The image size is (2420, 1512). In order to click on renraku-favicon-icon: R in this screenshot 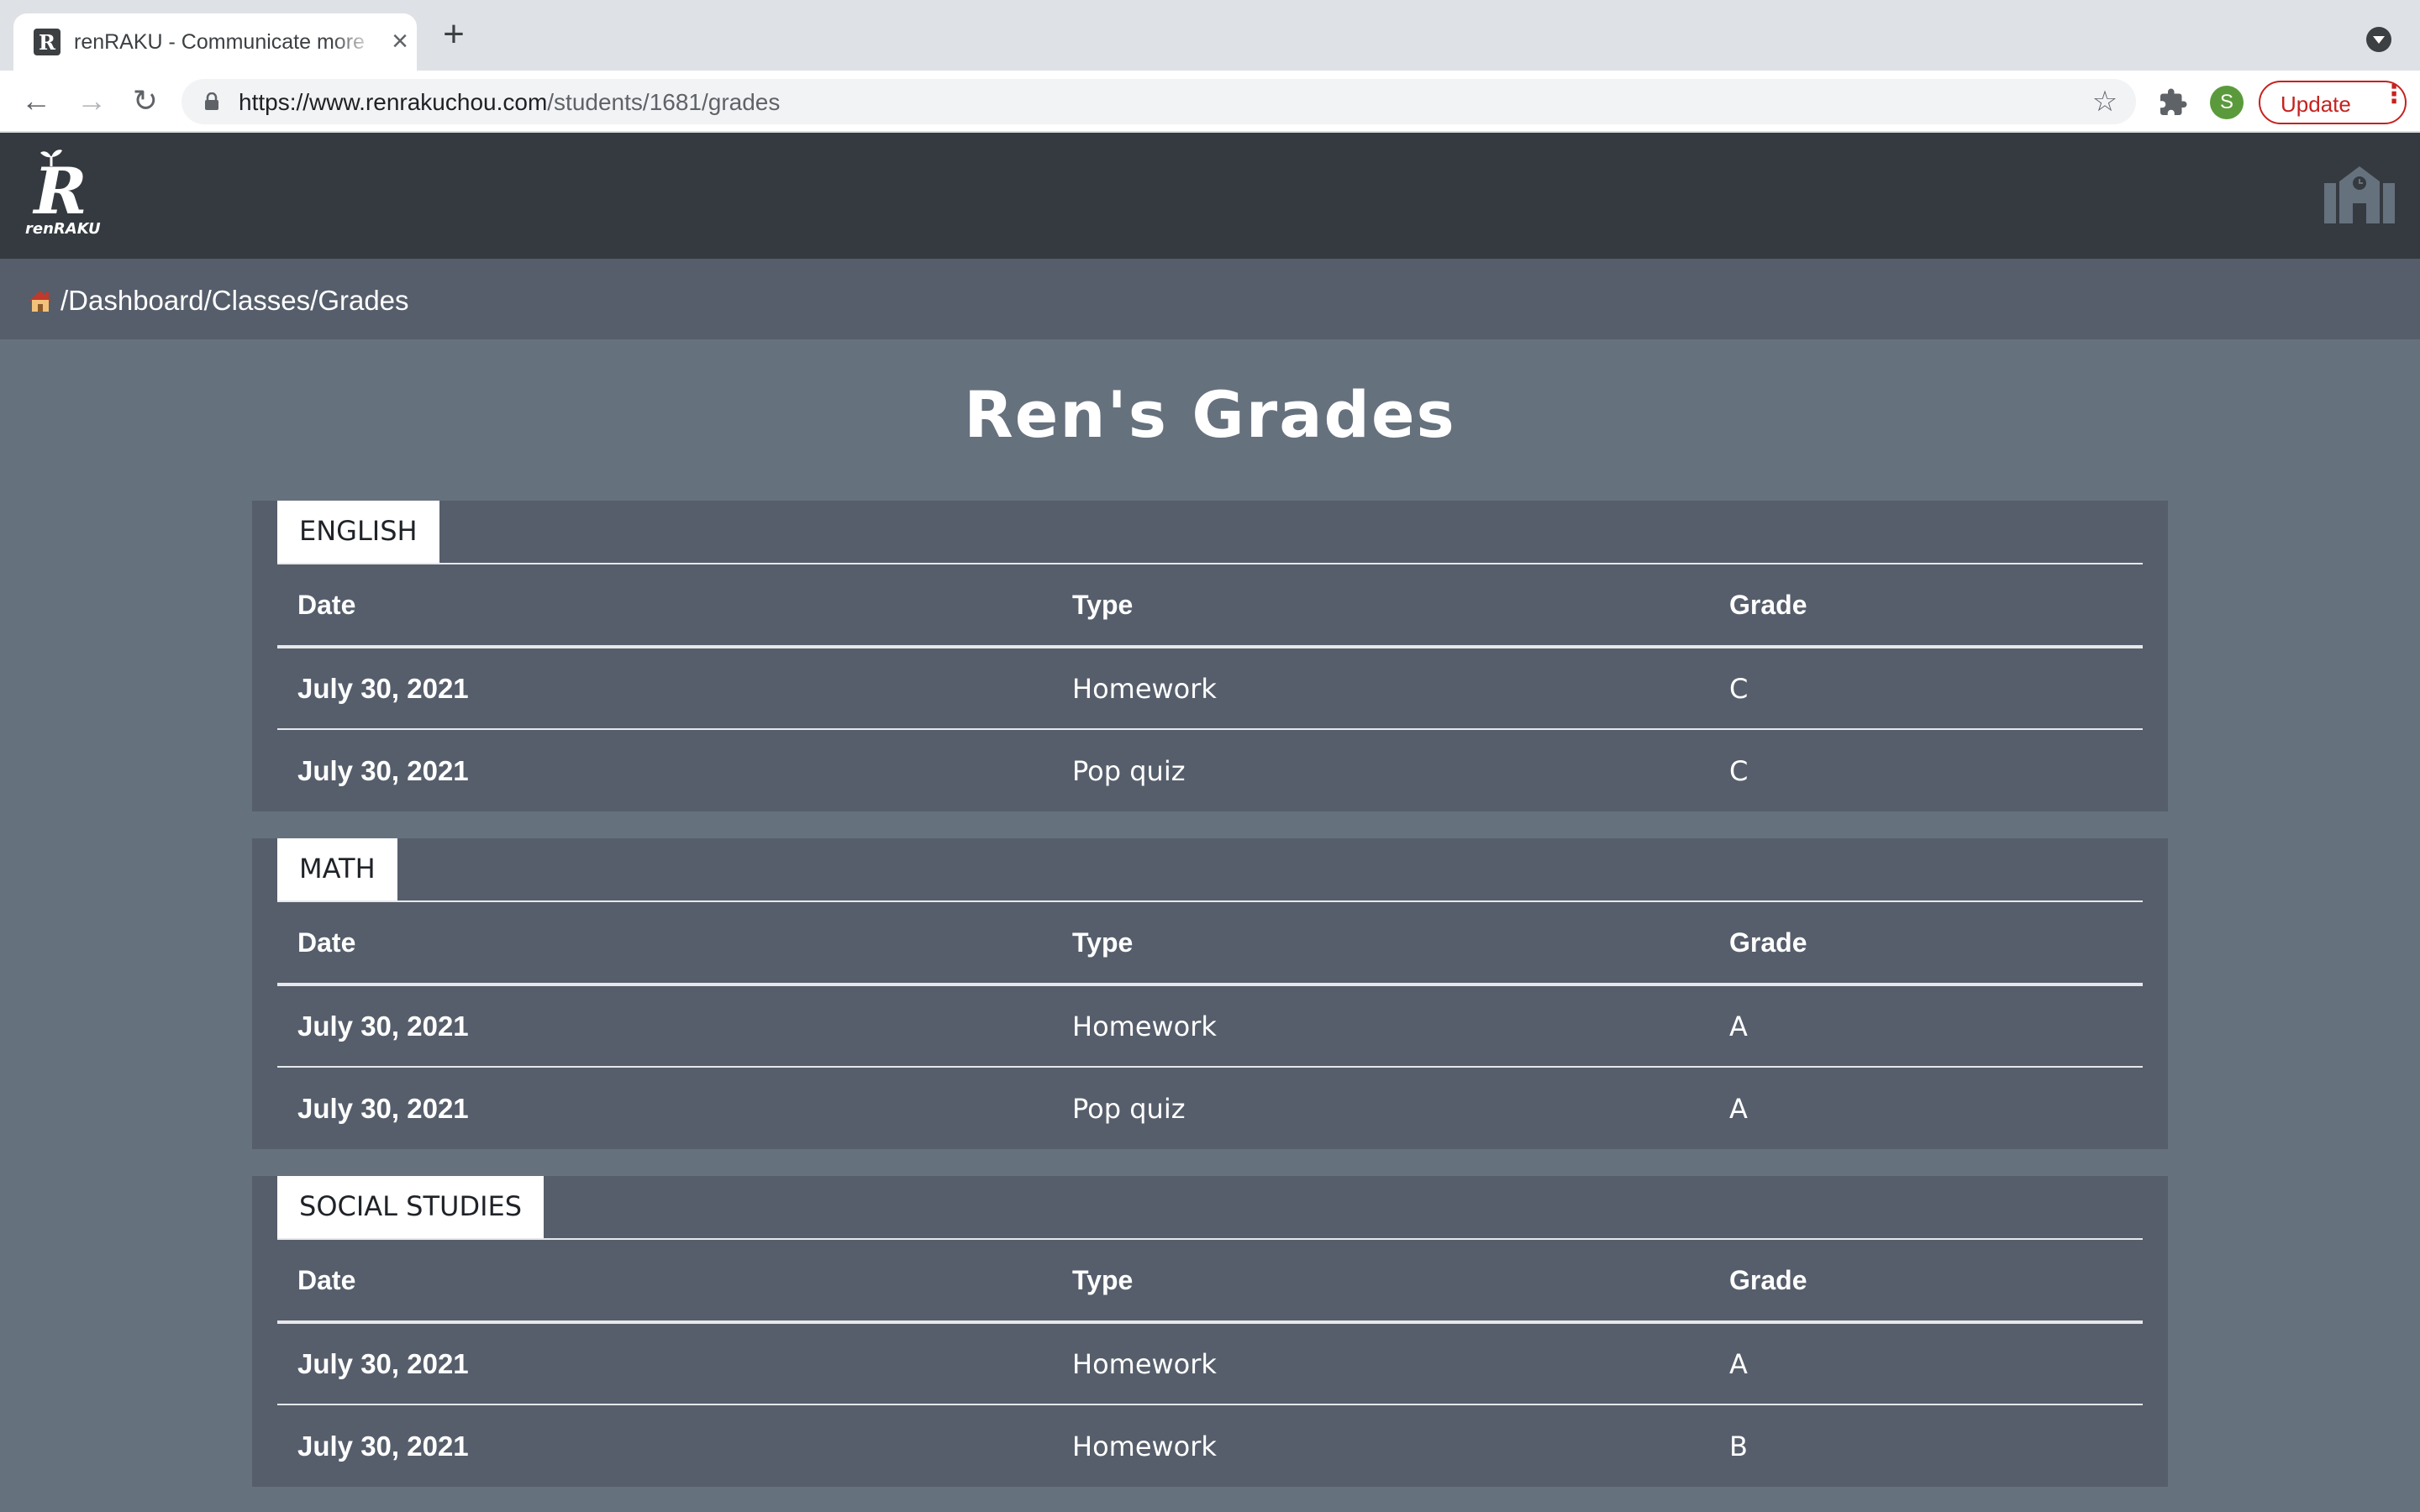, I will do `click(47, 42)`.